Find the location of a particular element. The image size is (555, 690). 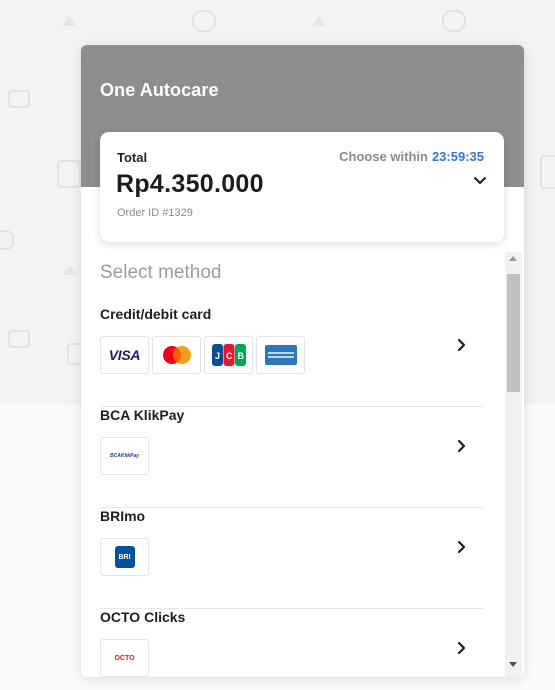

method-logos: BRI is located at coordinates (124, 557).